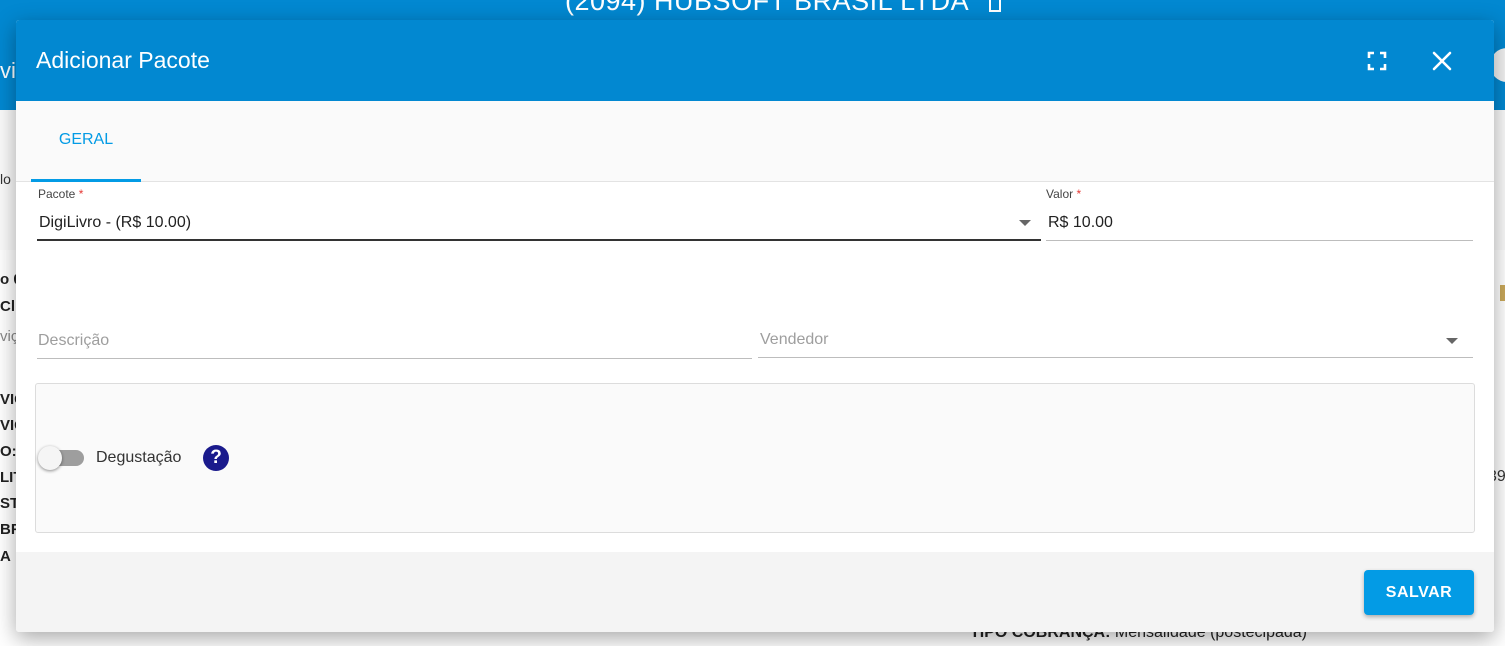  I want to click on save-button: SALVAR, so click(1419, 592).